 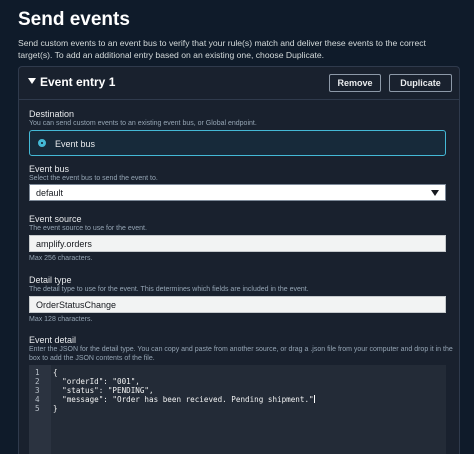 I want to click on line-number: 4, so click(x=37, y=399).